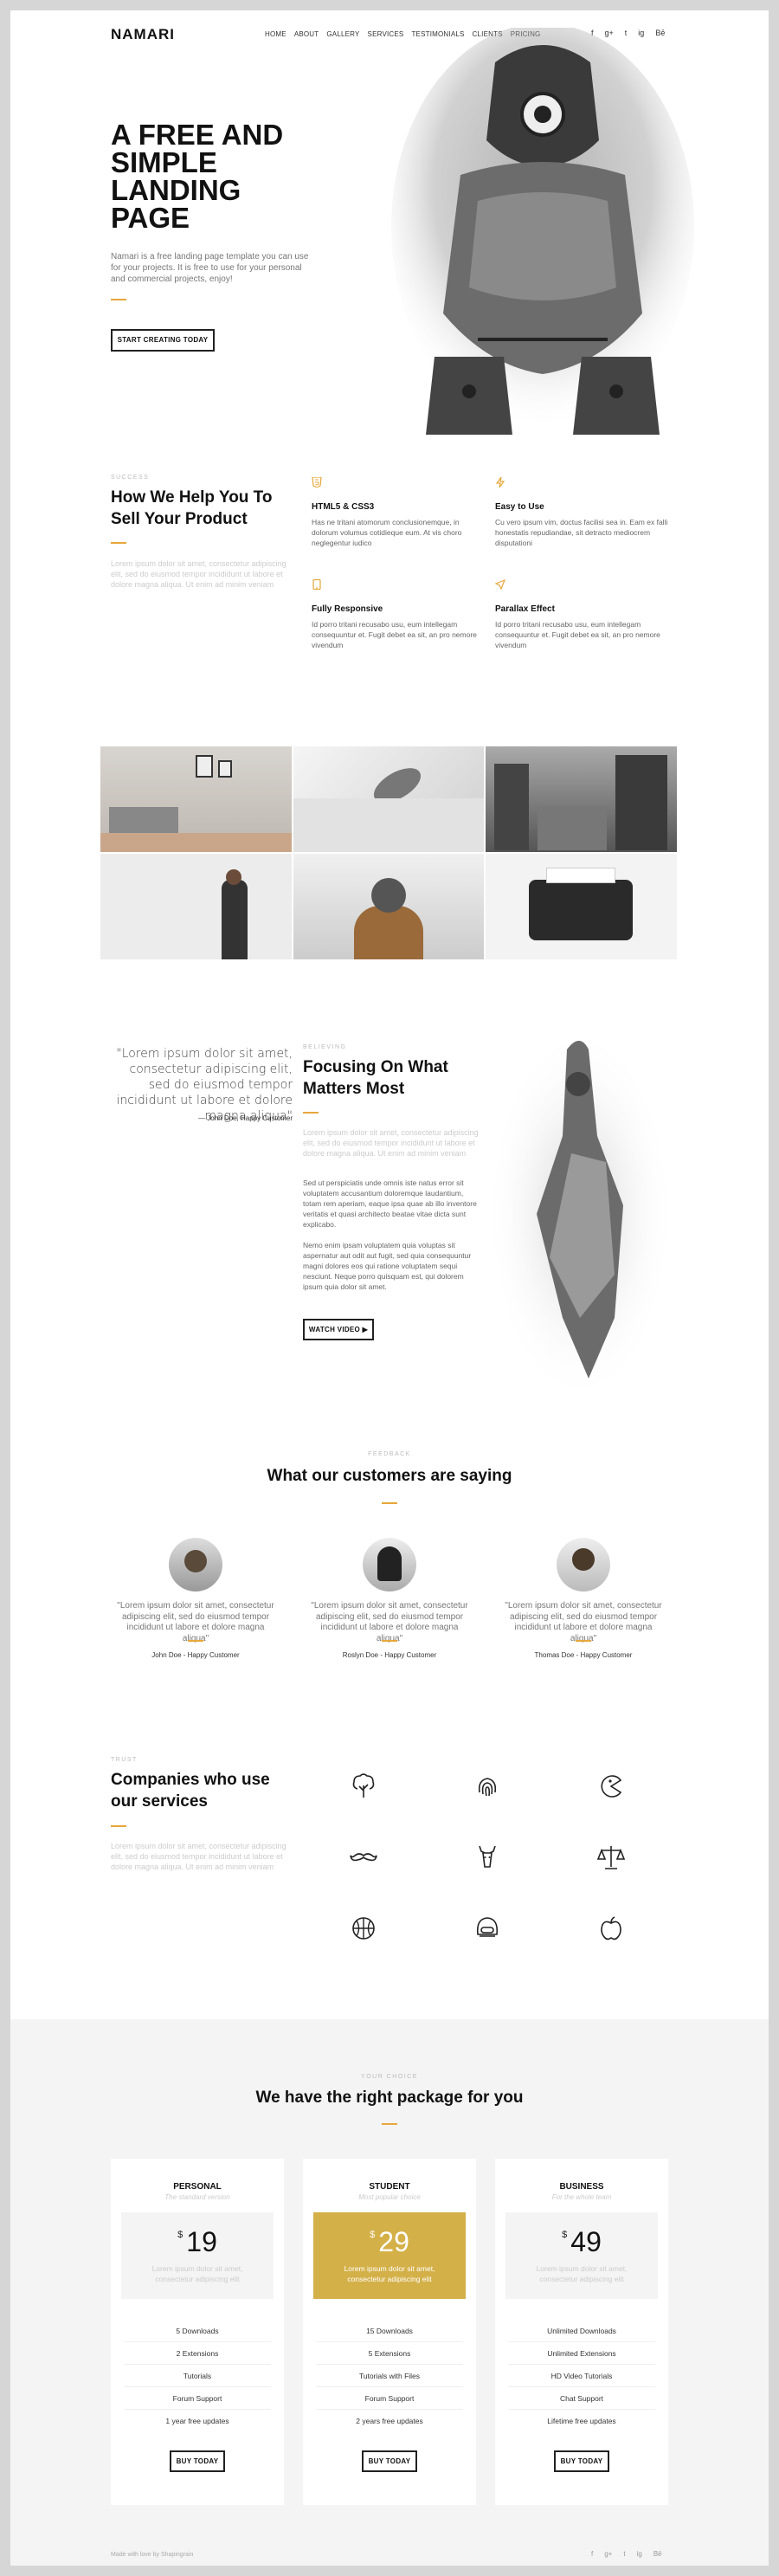  I want to click on plan-feature: Tutorials, so click(197, 2376).